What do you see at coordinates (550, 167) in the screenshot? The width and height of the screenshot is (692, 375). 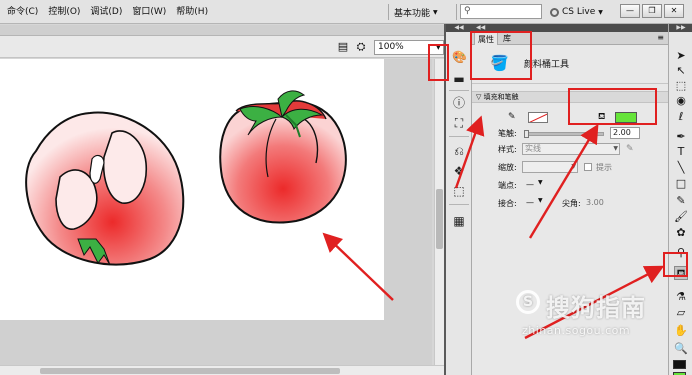 I see `scale-select: ▼` at bounding box center [550, 167].